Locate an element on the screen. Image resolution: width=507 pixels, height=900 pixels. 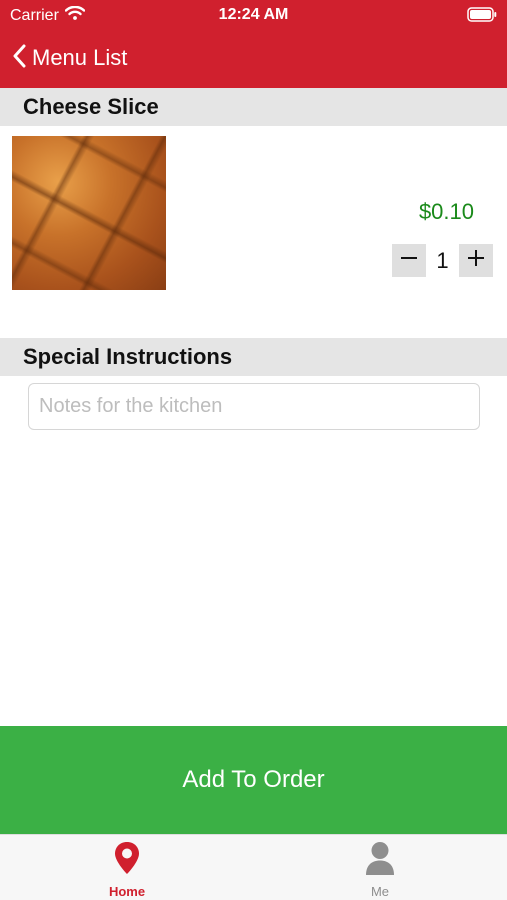
quantity-stepper: 1 is located at coordinates (442, 260).